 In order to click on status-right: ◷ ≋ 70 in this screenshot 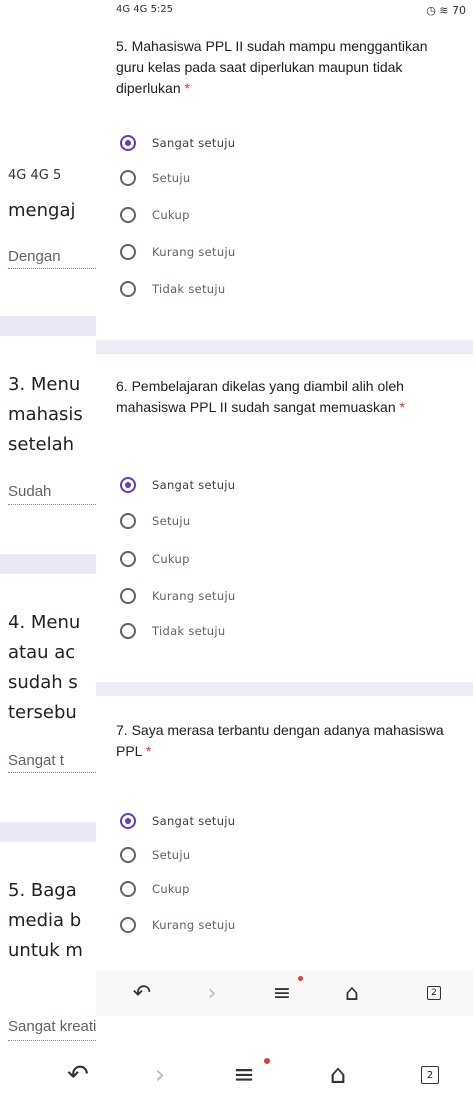, I will do `click(446, 10)`.